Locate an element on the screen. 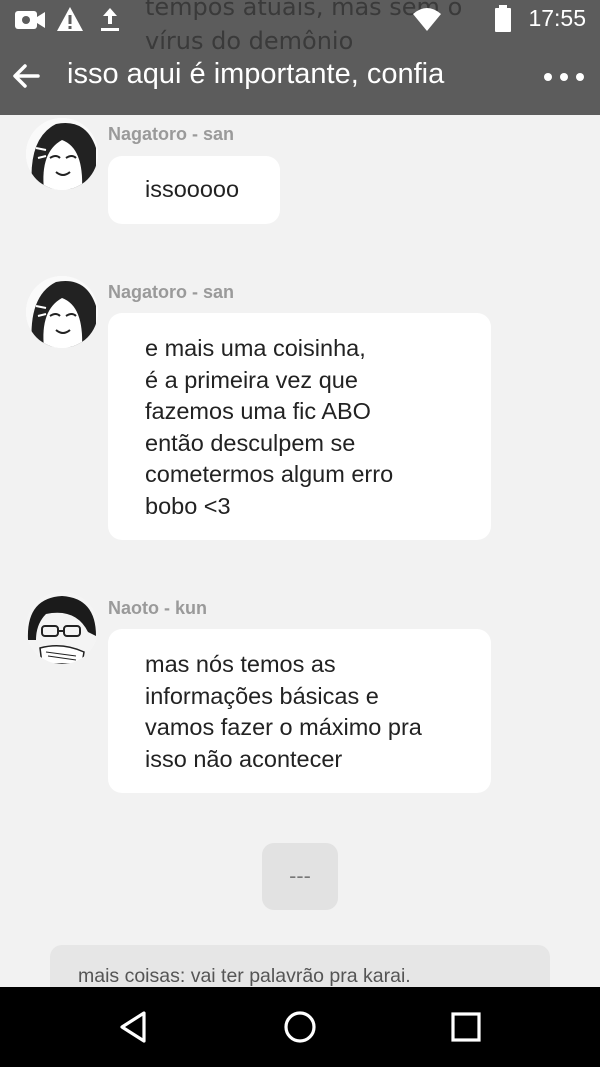 The image size is (600, 1067). status-bar: 17:55 is located at coordinates (300, 20).